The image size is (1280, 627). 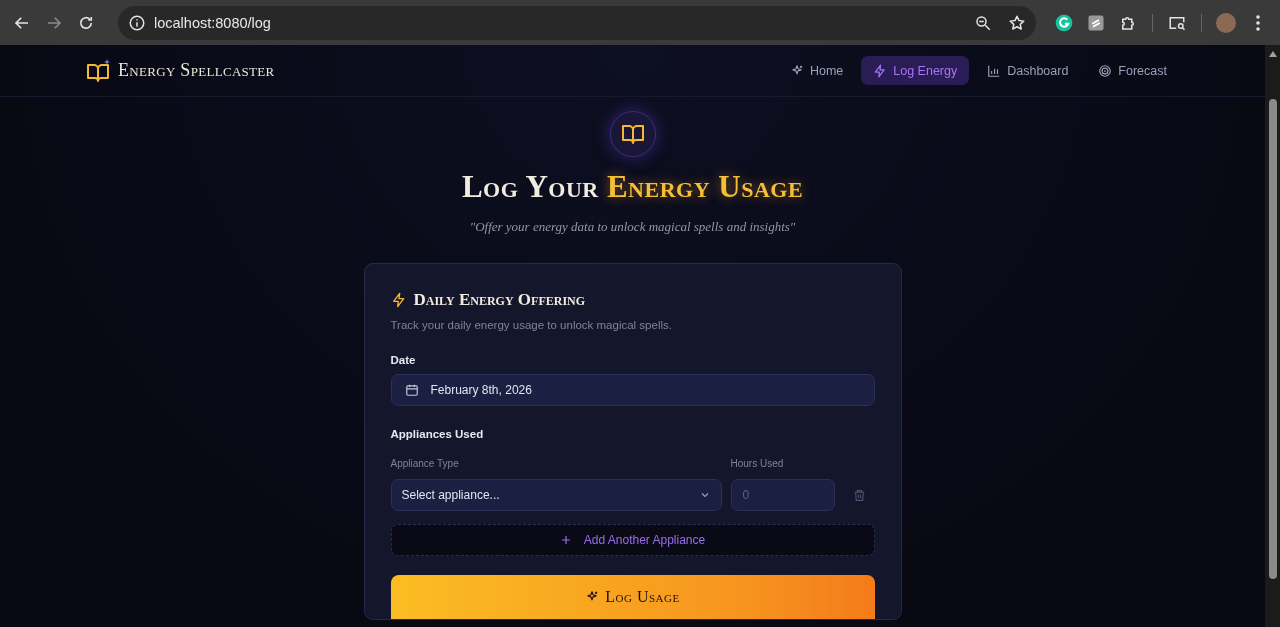 I want to click on log-usage-button: Log Usage, so click(x=632, y=597).